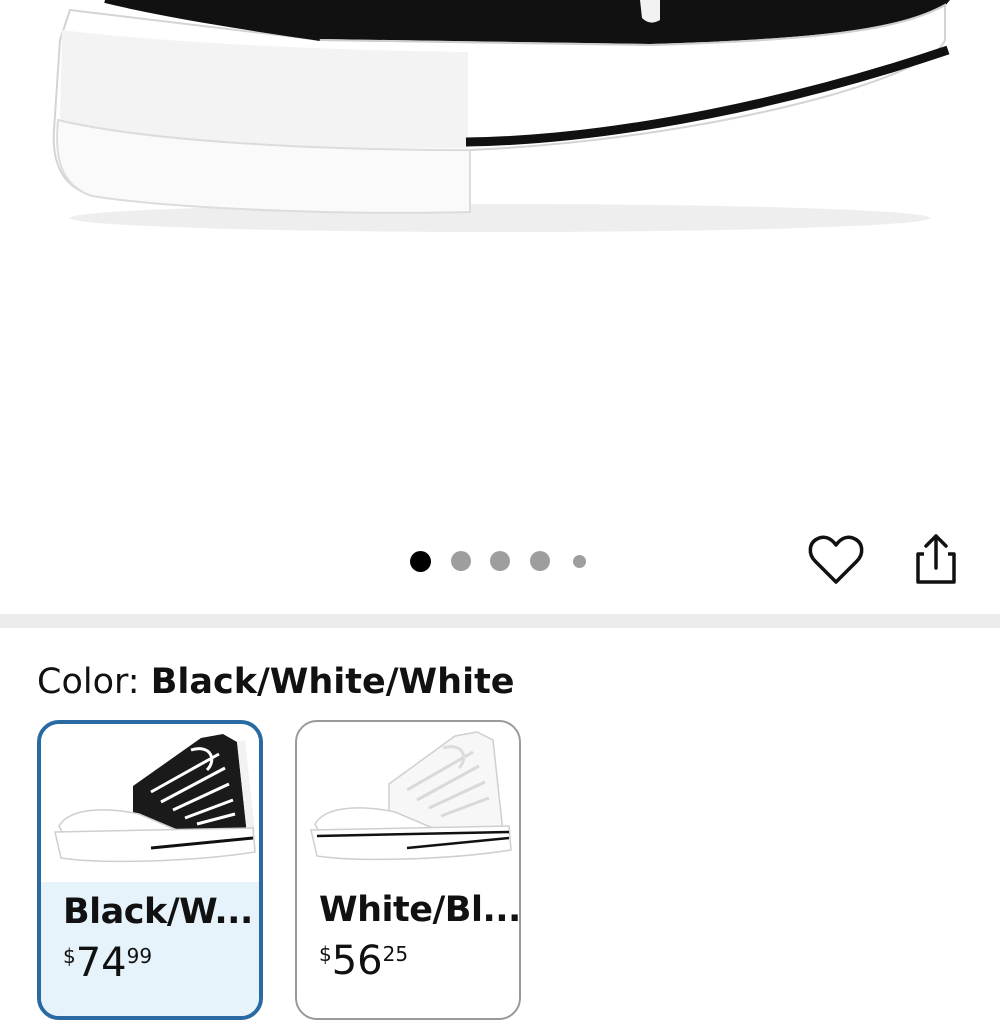 This screenshot has width=1000, height=1020. I want to click on color-label: Color:, so click(94, 682).